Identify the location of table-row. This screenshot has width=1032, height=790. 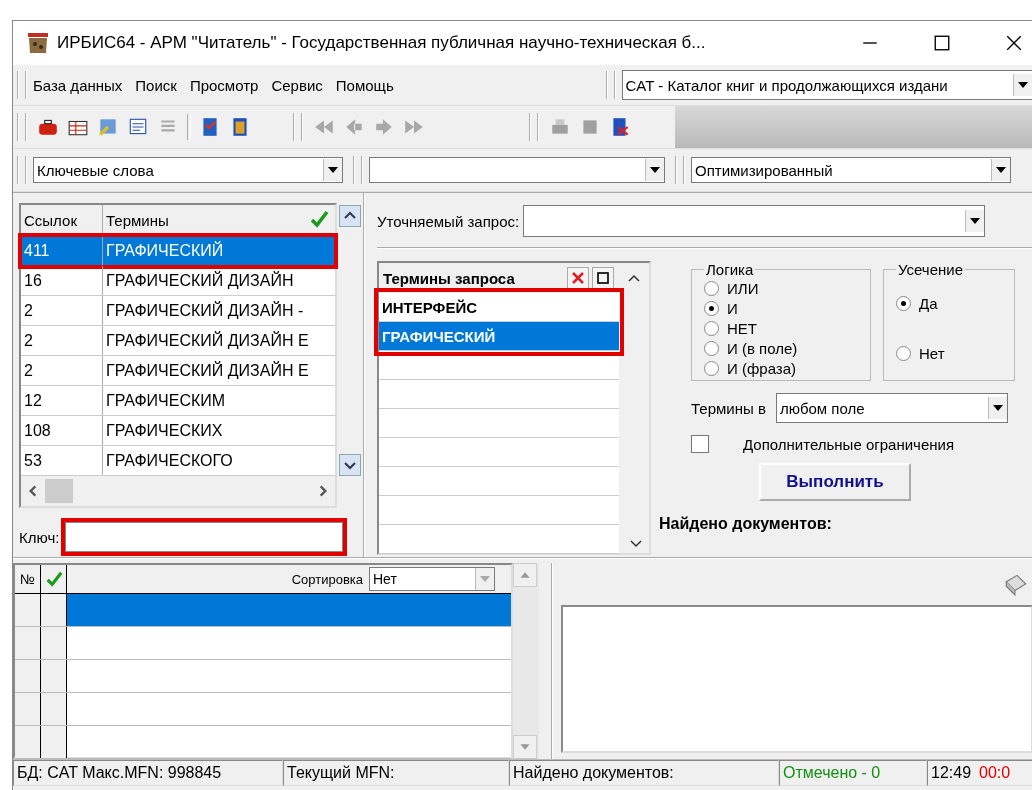
(263, 610).